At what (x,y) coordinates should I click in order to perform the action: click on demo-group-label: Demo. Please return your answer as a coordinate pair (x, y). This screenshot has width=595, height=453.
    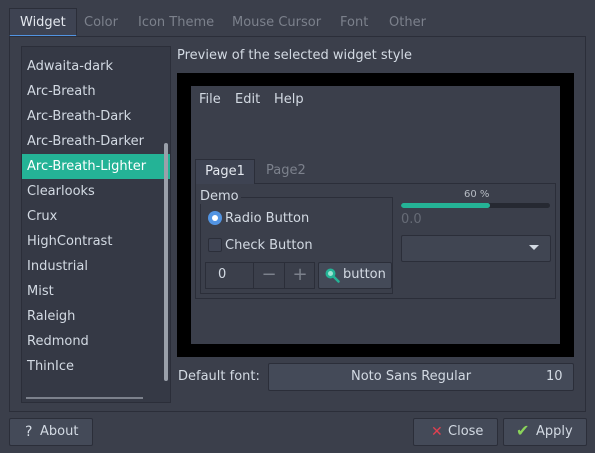
    Looking at the image, I should click on (220, 196).